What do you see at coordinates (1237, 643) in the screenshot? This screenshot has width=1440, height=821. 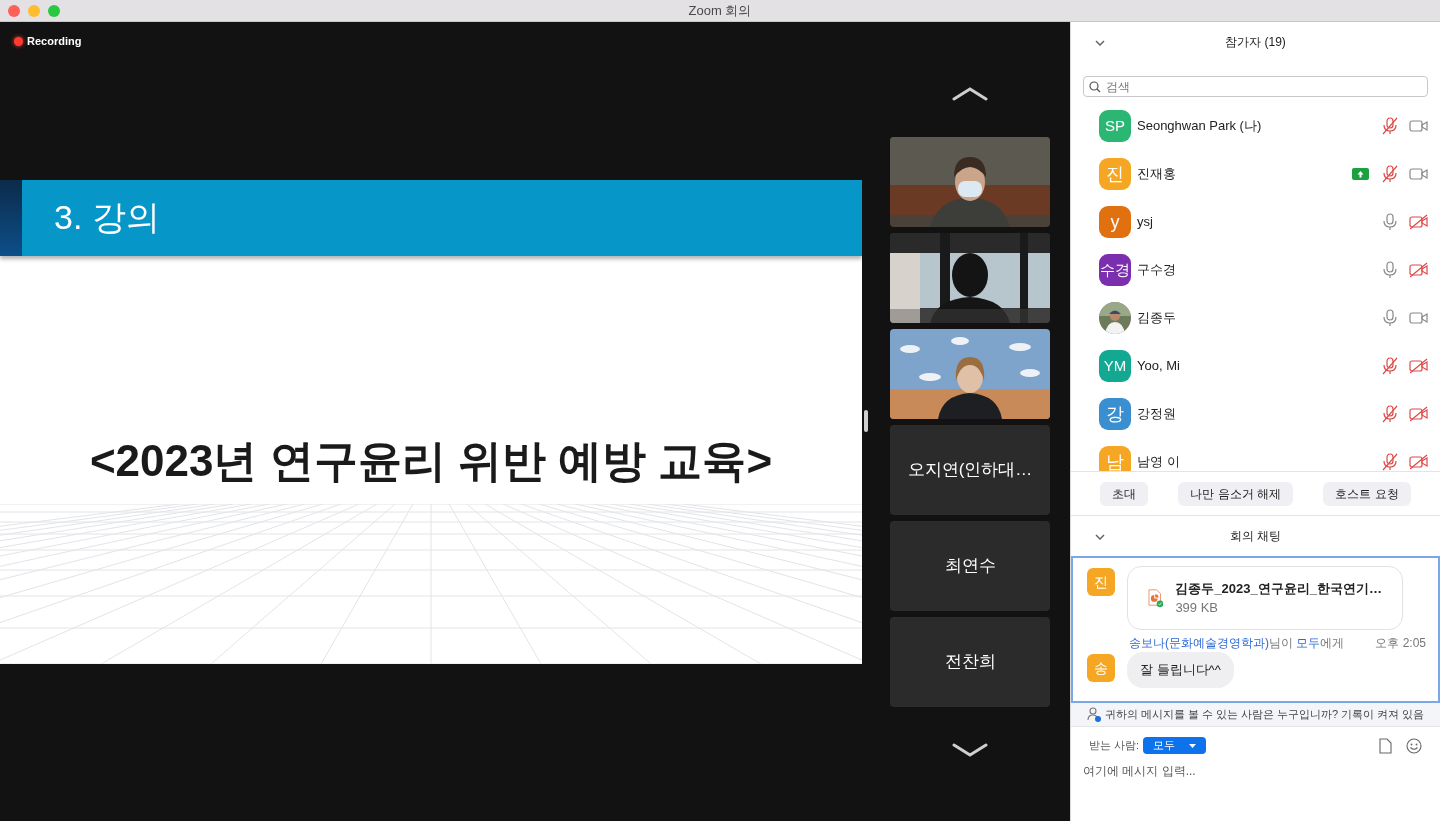 I see `message-header: 송보나(문화예술경영학과)님이 모두에게` at bounding box center [1237, 643].